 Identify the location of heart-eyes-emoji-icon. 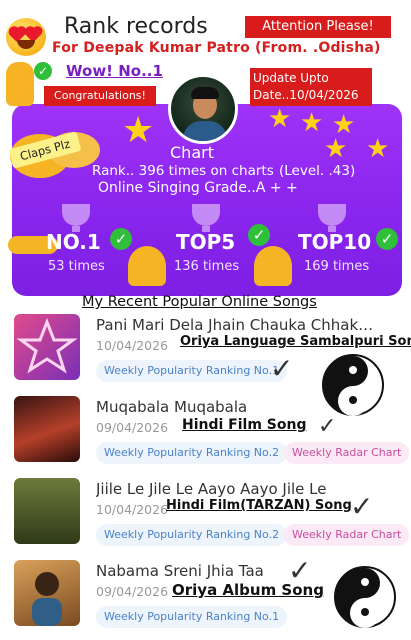
(26, 37).